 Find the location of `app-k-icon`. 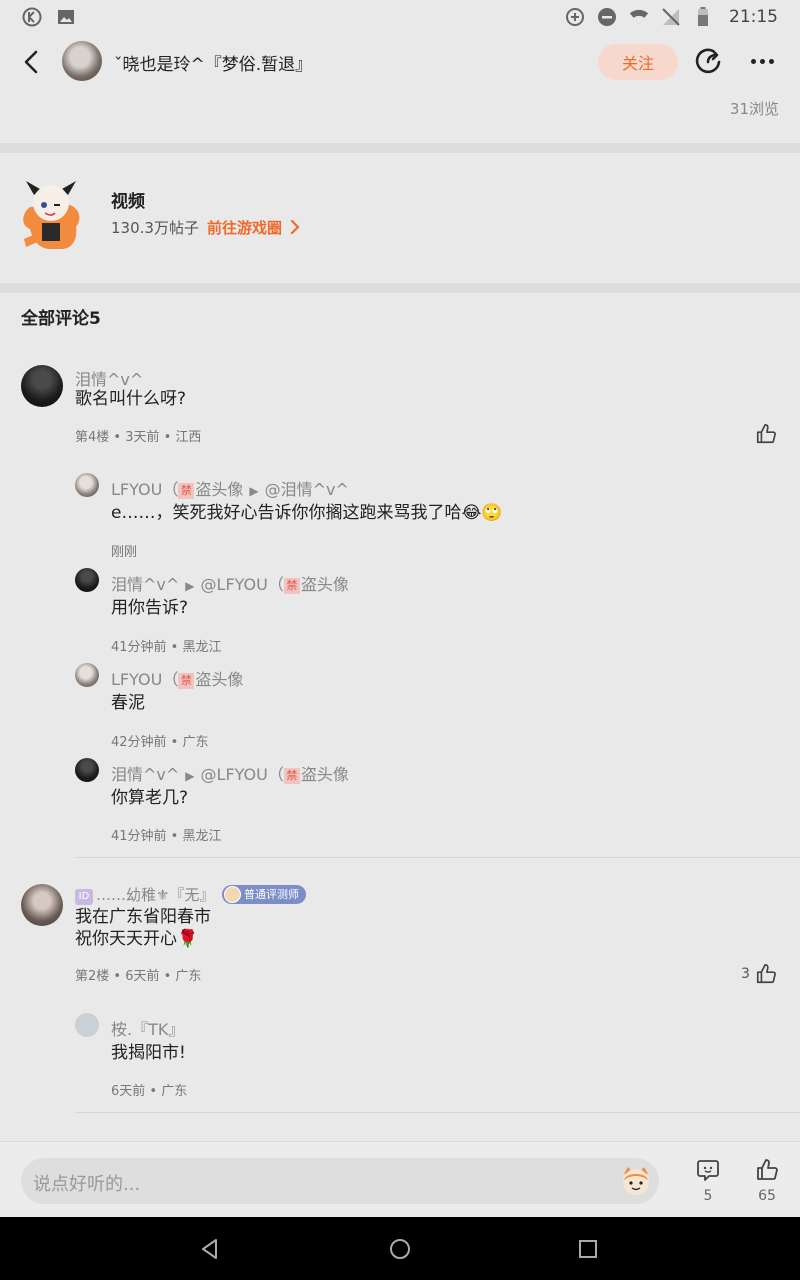

app-k-icon is located at coordinates (32, 17).